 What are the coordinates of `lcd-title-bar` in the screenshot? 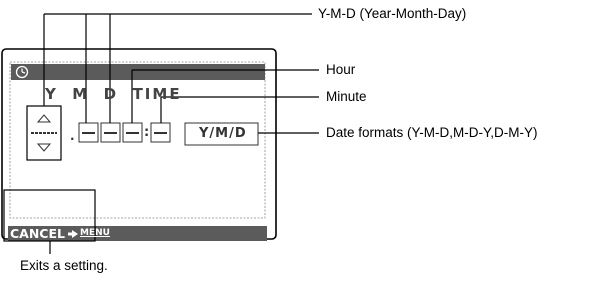 It's located at (138, 72).